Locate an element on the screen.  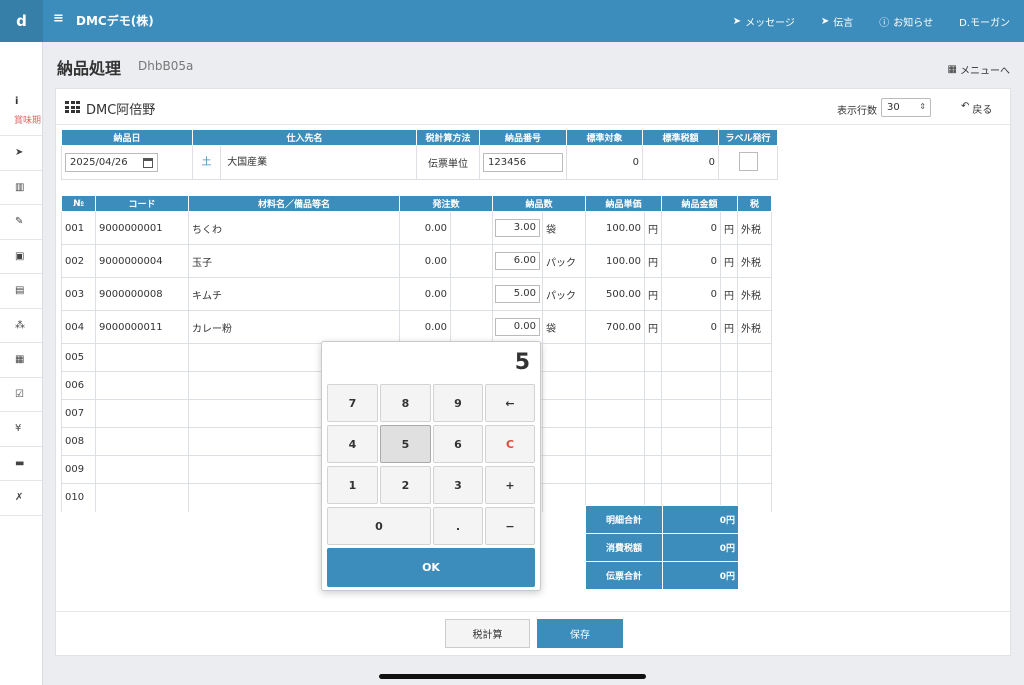
sidebar-item-briefcase: ▬ is located at coordinates (21, 464).